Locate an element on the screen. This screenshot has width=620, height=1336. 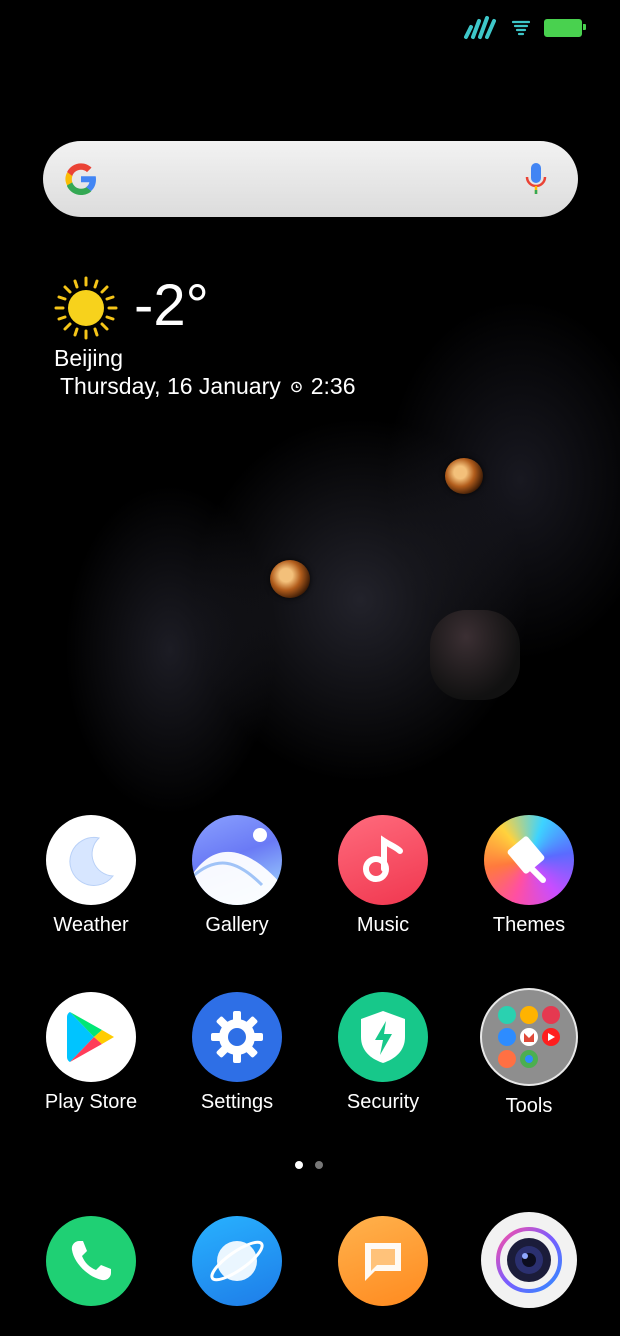
gear-icon is located at coordinates (237, 1037).